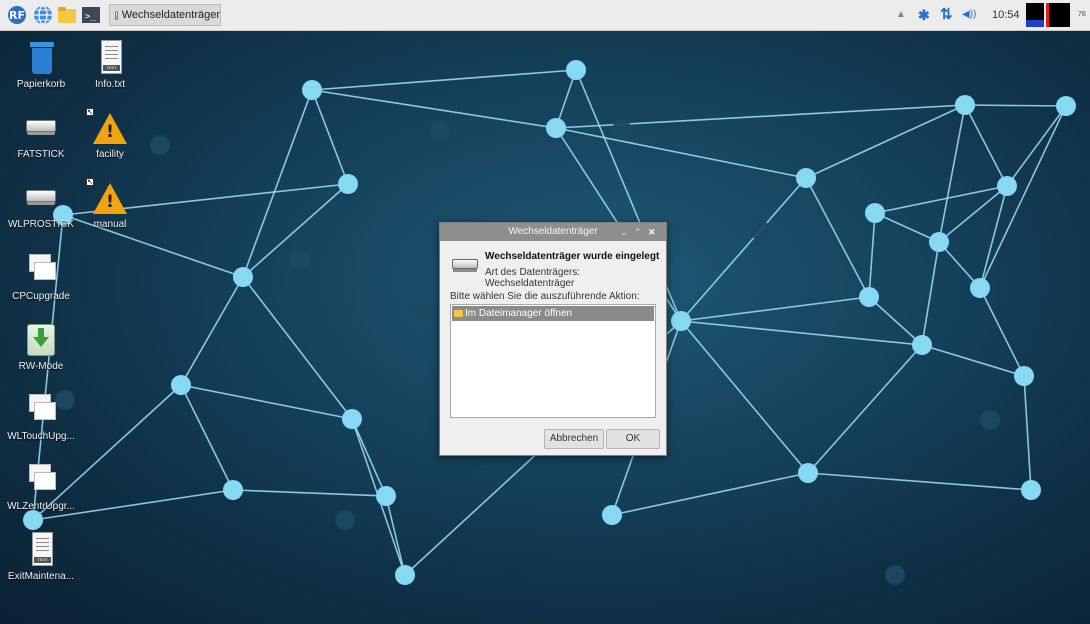 Image resolution: width=1090 pixels, height=624 pixels. I want to click on maximize-icon: ⌃, so click(638, 232).